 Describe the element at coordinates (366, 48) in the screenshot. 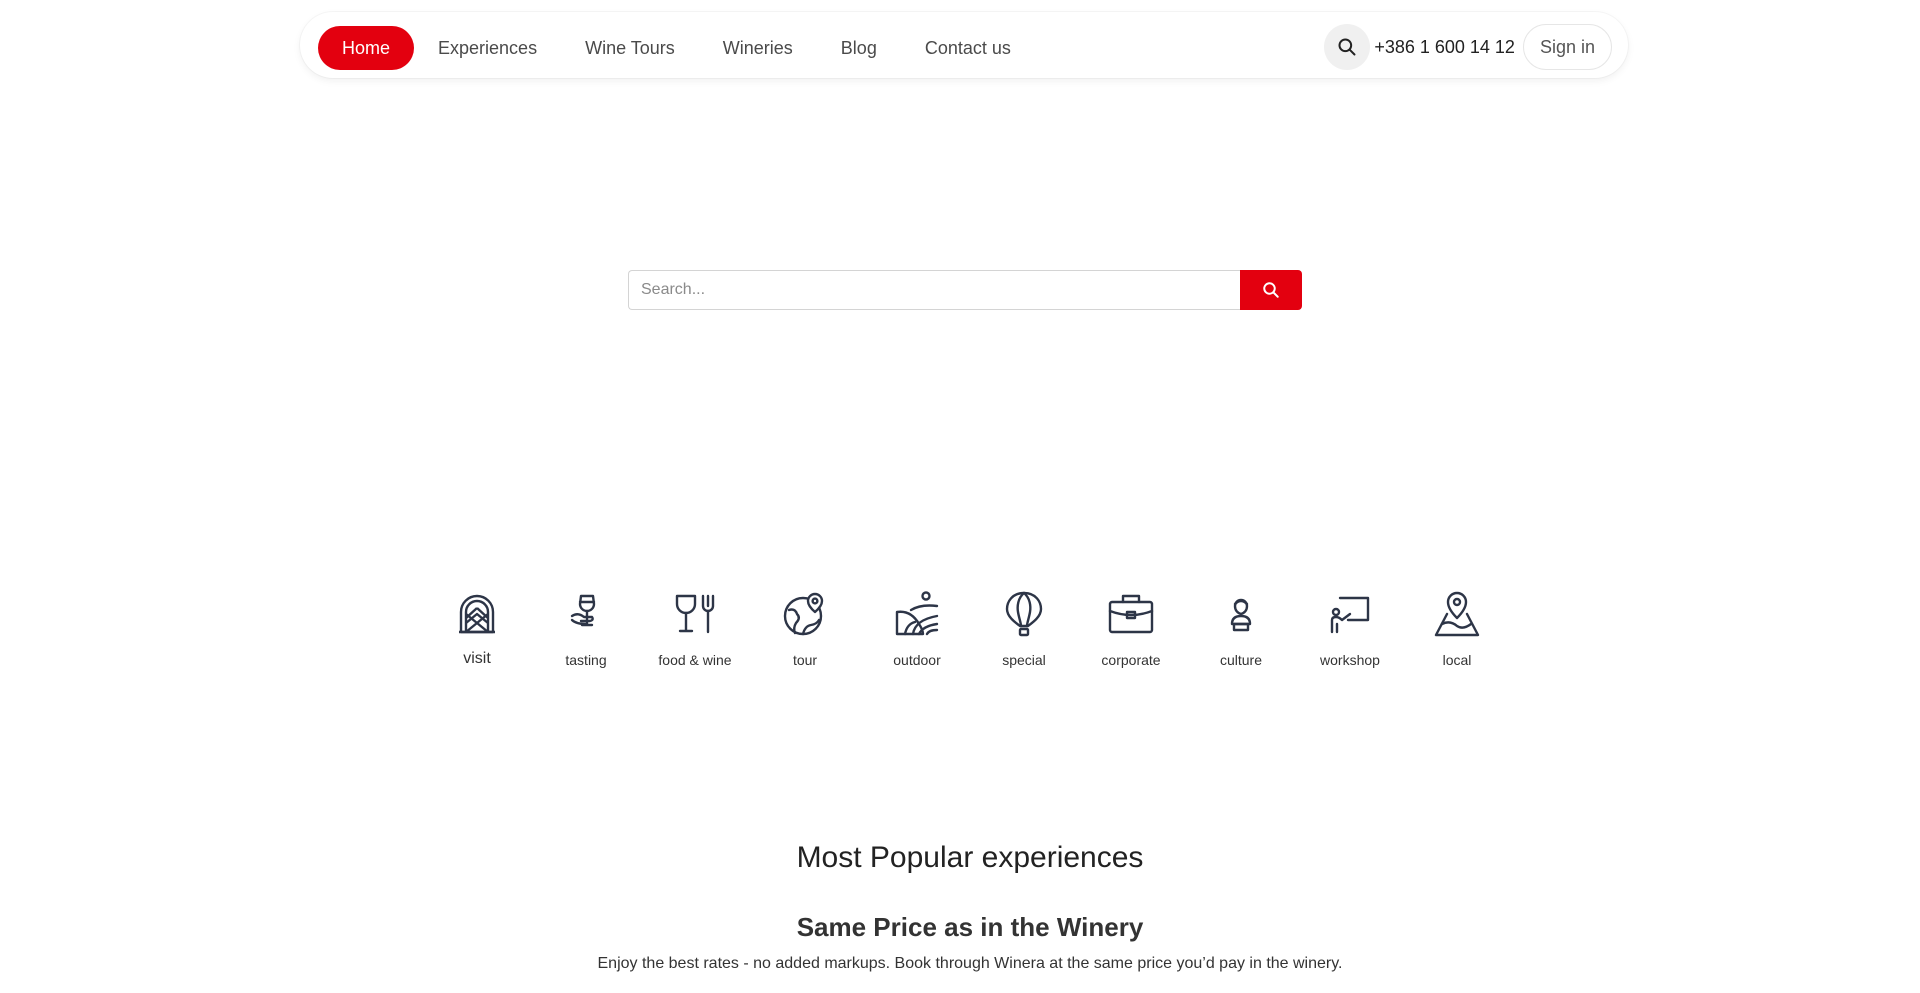

I see `nav-home: Home` at that location.